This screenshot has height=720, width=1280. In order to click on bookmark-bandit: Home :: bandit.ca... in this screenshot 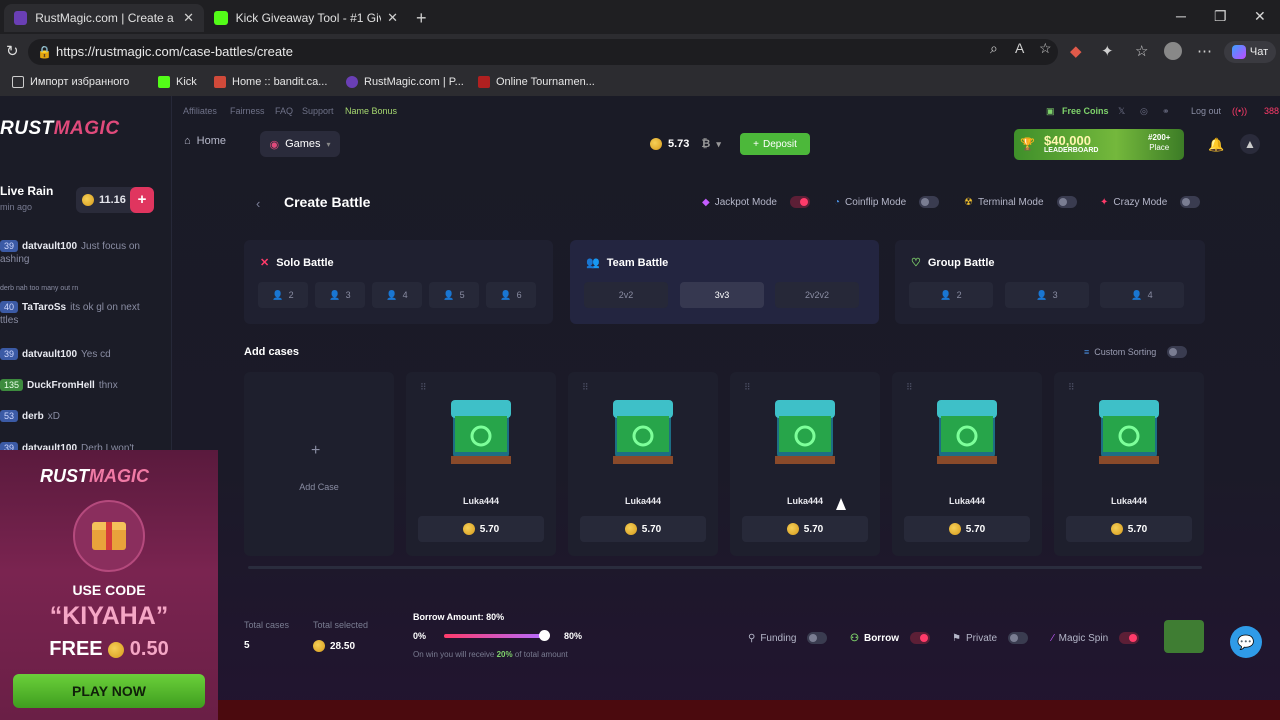, I will do `click(270, 82)`.